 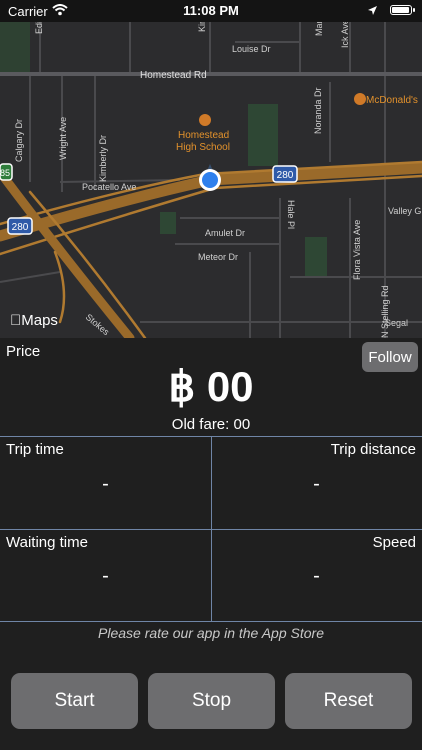 I want to click on waiting-time-value: -, so click(x=105, y=576).